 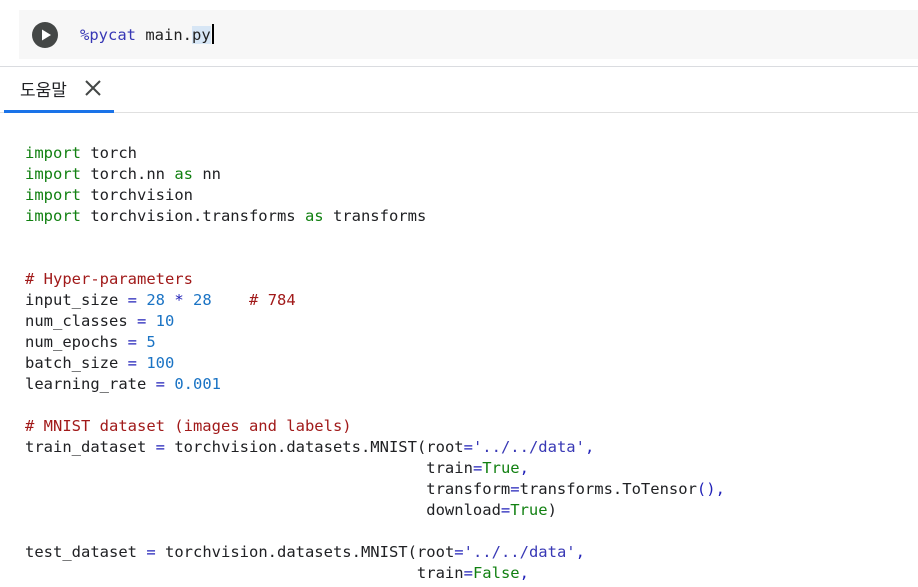 I want to click on magic-command: %pycat, so click(x=108, y=35).